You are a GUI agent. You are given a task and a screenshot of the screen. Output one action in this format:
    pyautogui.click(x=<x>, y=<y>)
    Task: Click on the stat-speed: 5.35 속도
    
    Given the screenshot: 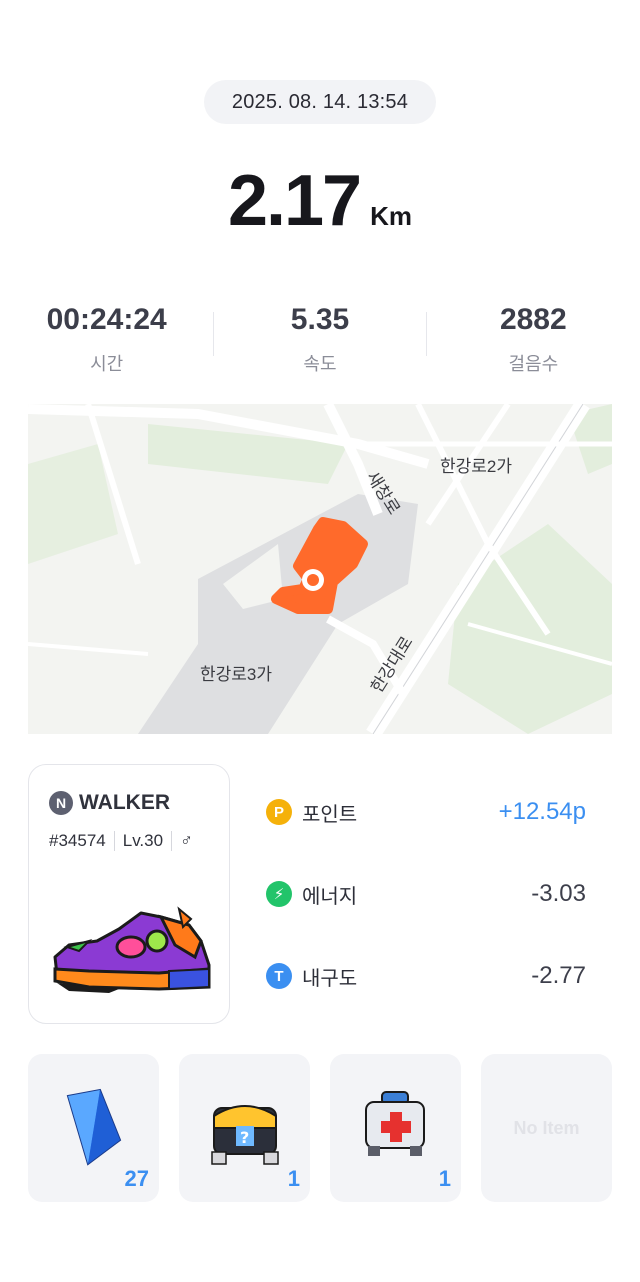 What is the action you would take?
    pyautogui.click(x=320, y=340)
    